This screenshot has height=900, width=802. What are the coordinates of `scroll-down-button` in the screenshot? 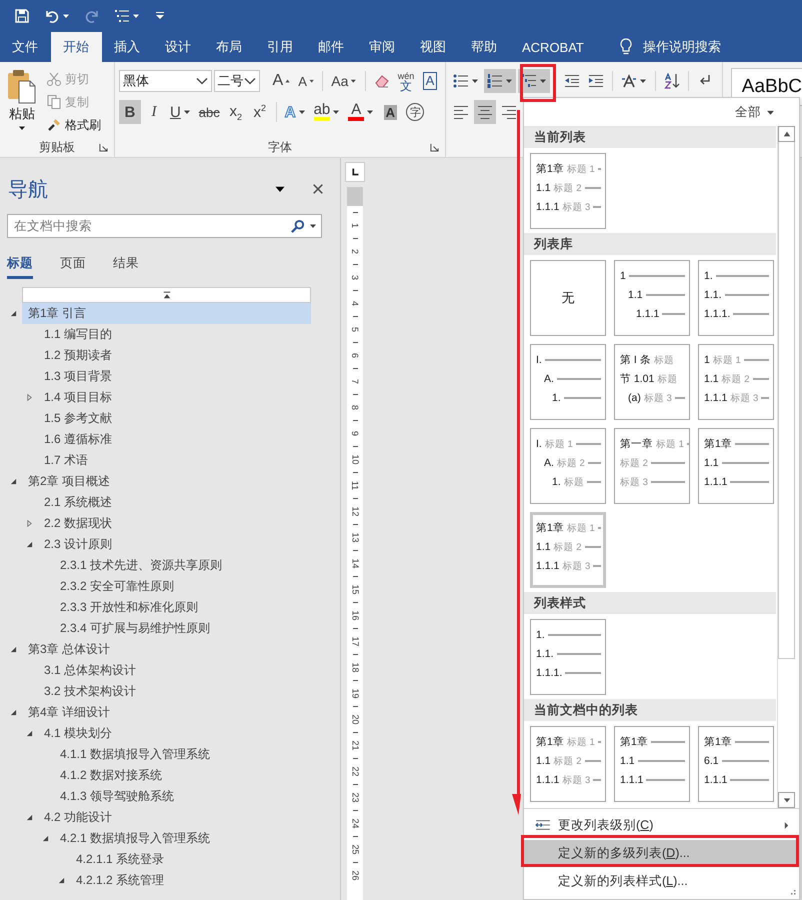 It's located at (786, 800).